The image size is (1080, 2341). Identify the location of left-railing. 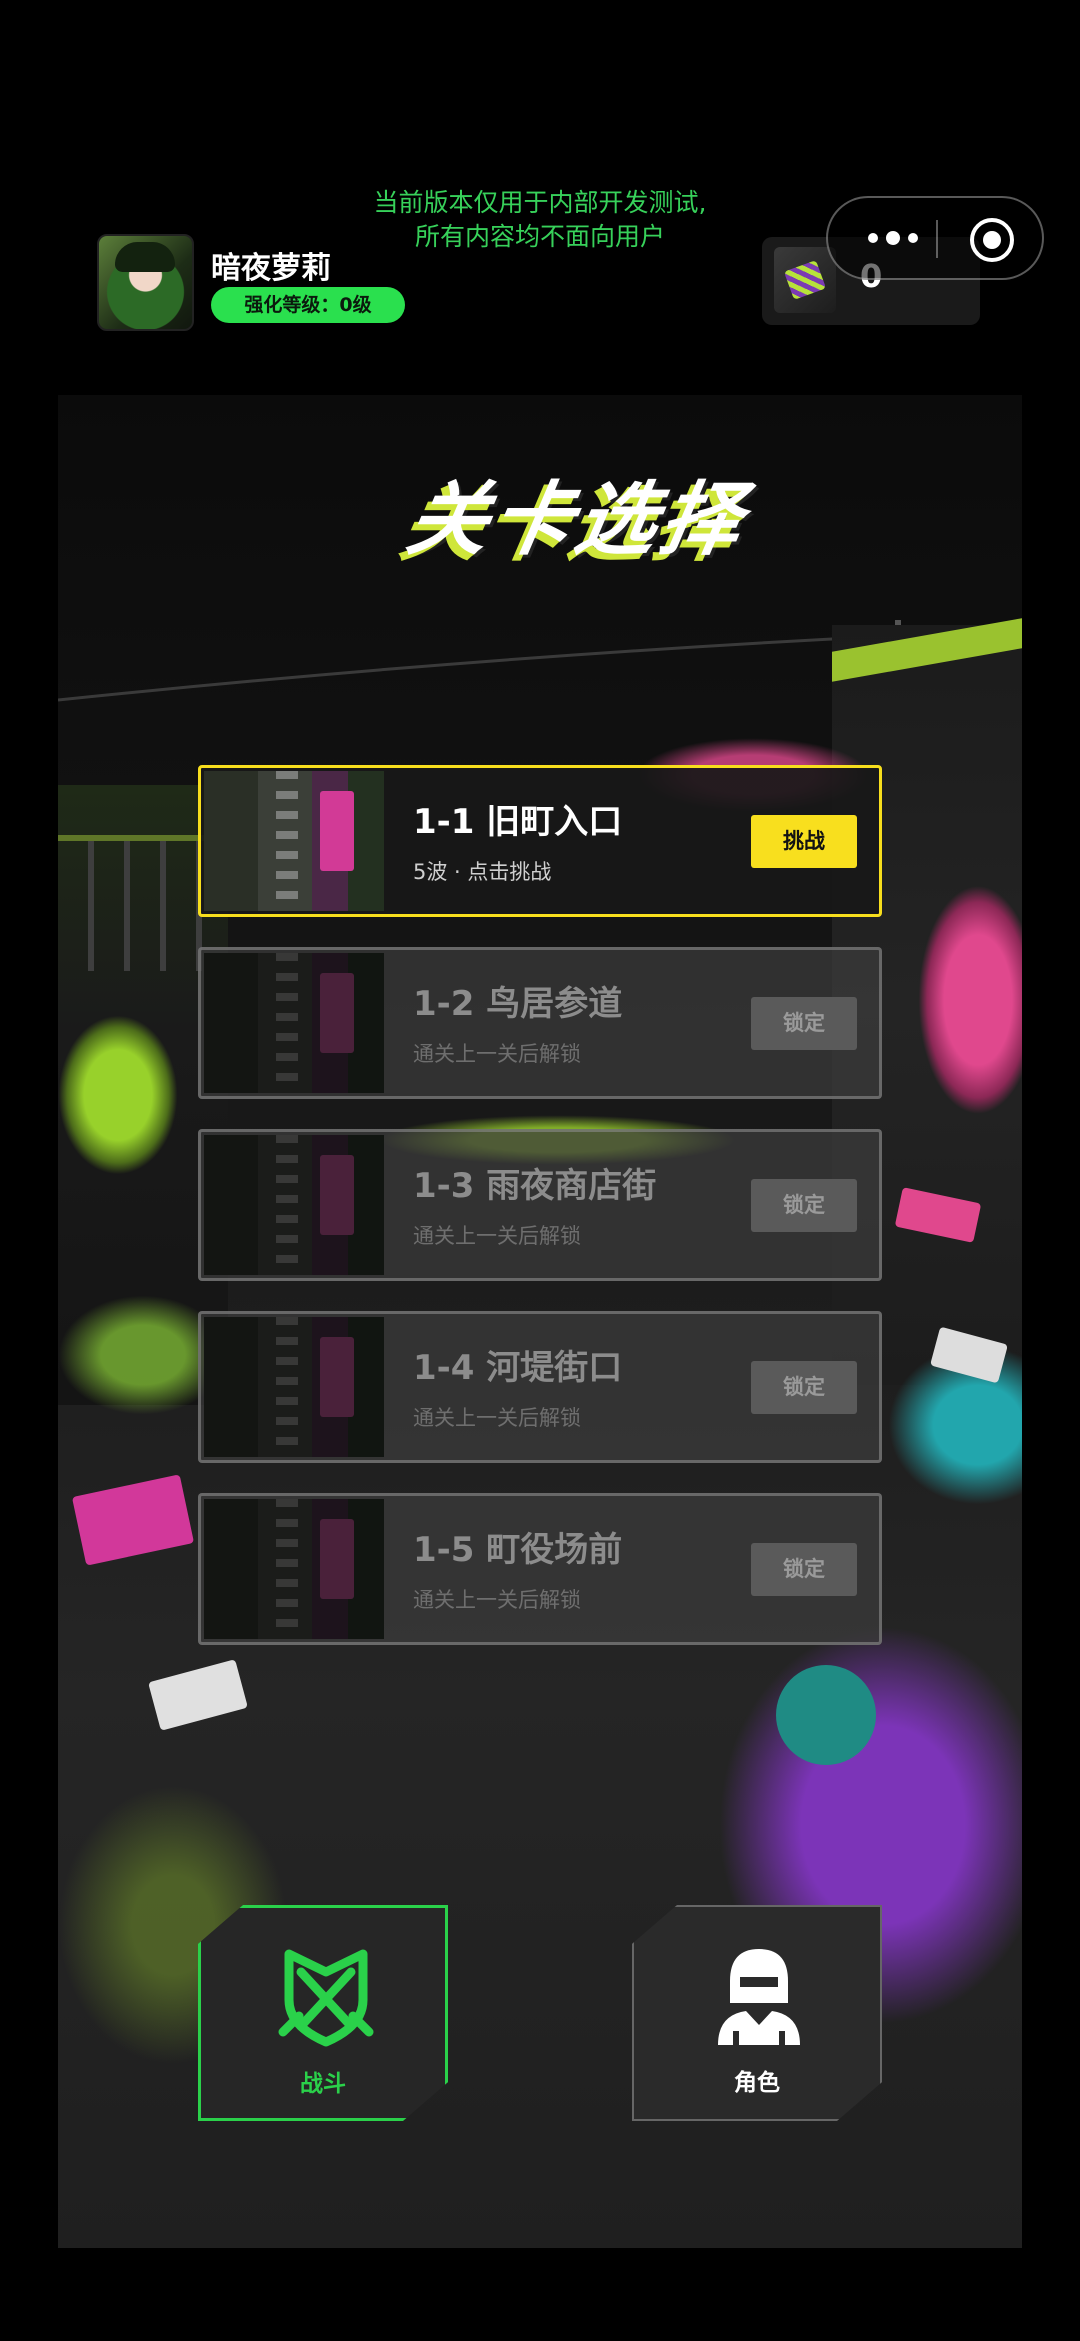
(133, 903).